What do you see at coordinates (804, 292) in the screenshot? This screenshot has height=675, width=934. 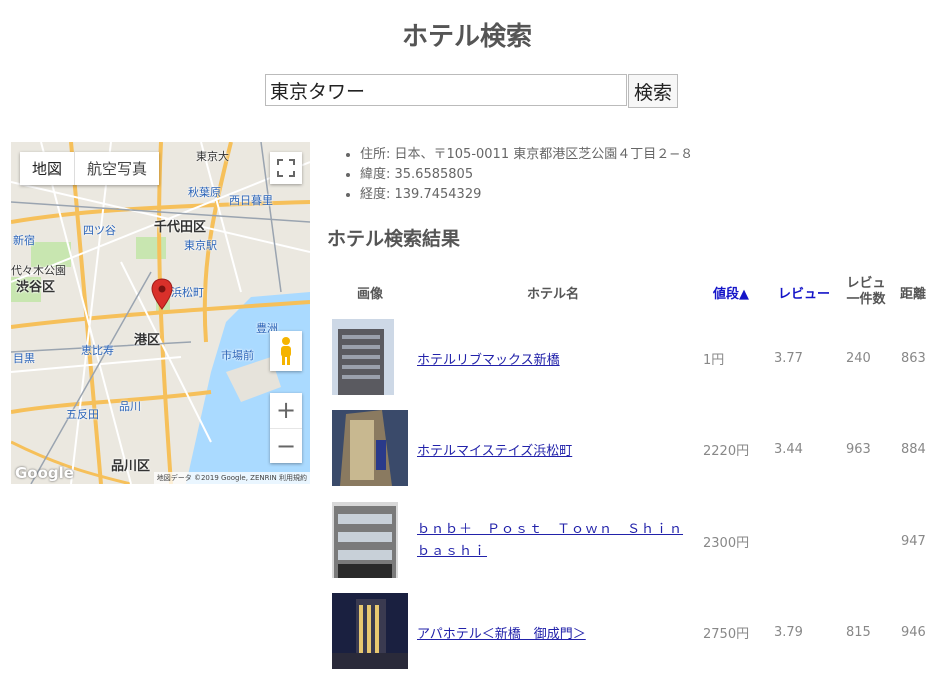 I see `header-review-sort: レビュー` at bounding box center [804, 292].